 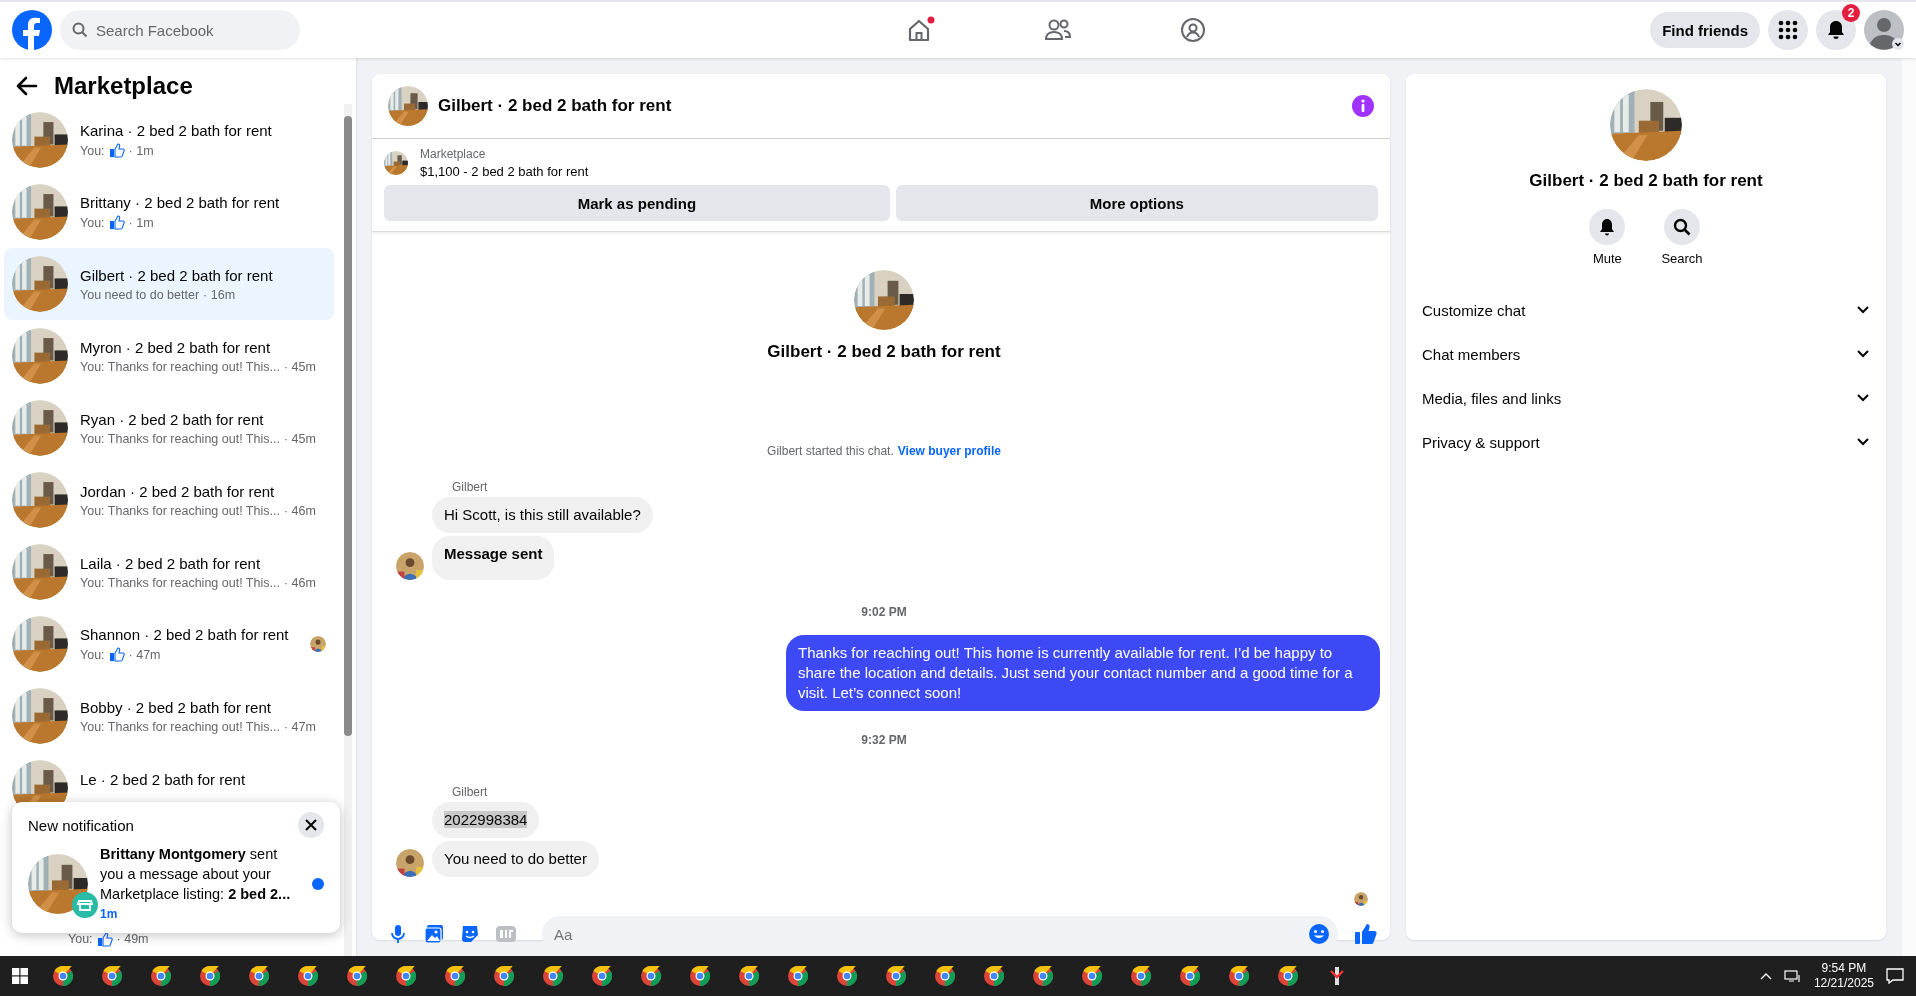 I want to click on section-label: Customize chat, so click(x=1474, y=310).